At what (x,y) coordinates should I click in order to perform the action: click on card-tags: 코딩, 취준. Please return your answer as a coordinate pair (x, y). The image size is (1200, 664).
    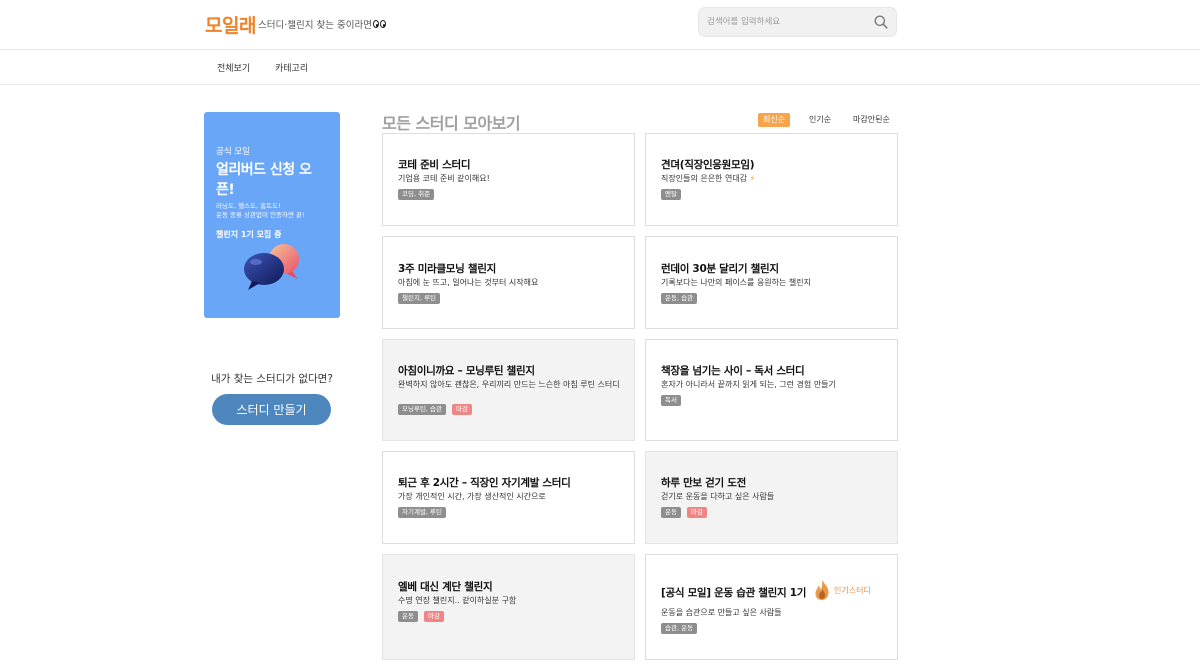
    Looking at the image, I should click on (416, 194).